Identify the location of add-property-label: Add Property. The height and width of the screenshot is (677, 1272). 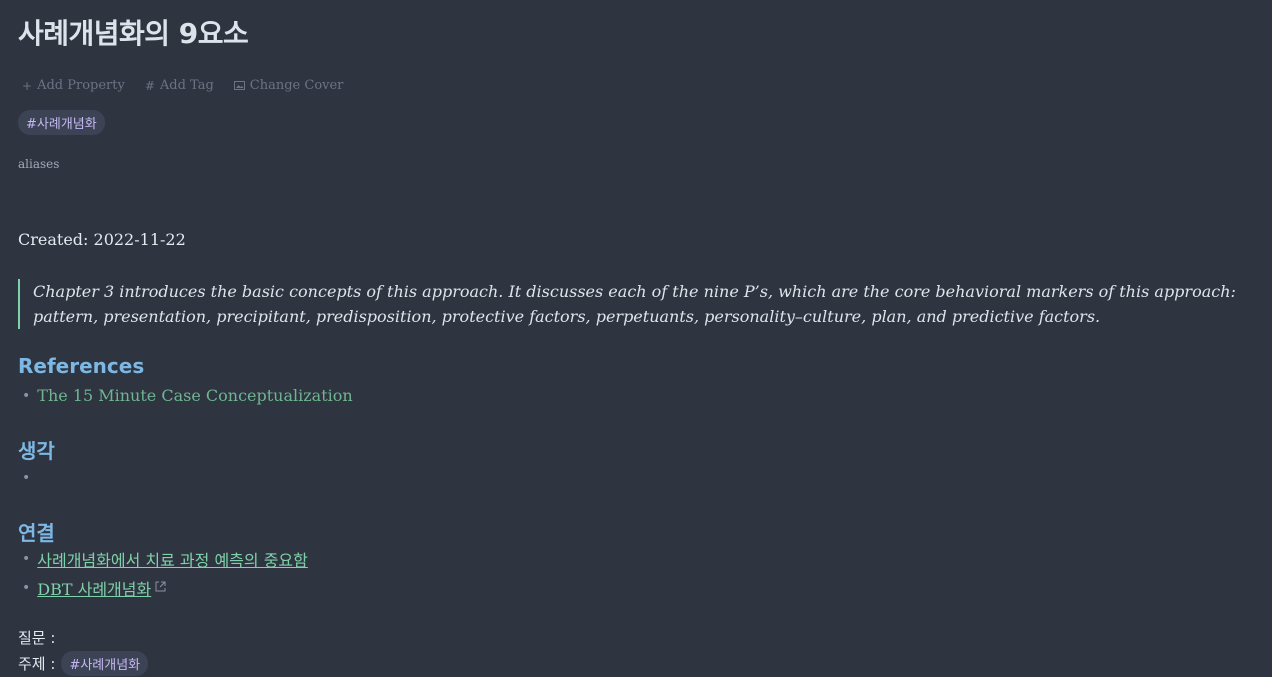
(81, 85).